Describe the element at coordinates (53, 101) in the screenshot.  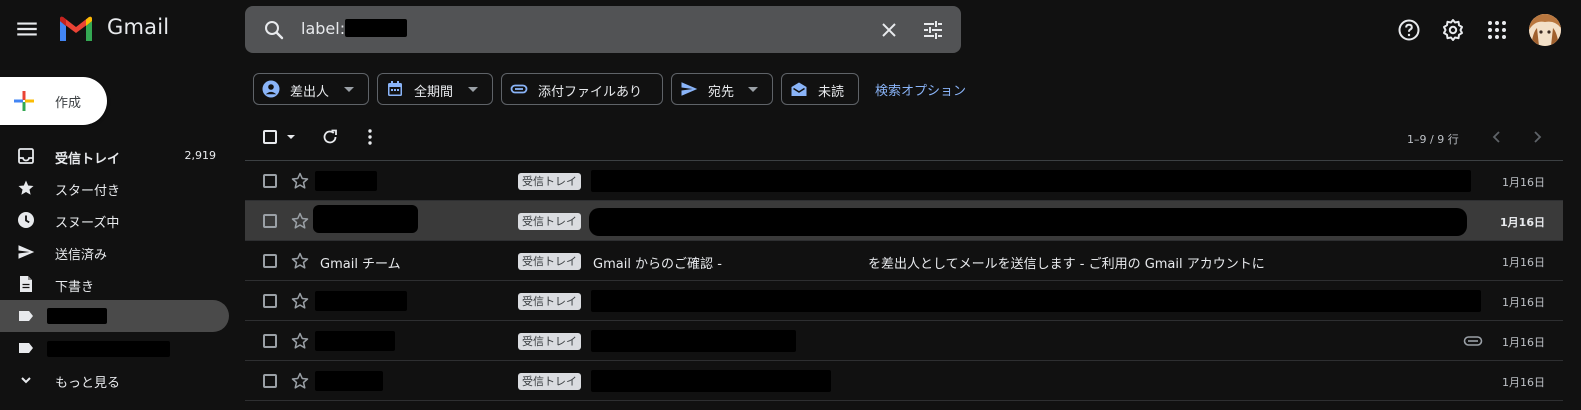
I see `compose-button: 作成` at that location.